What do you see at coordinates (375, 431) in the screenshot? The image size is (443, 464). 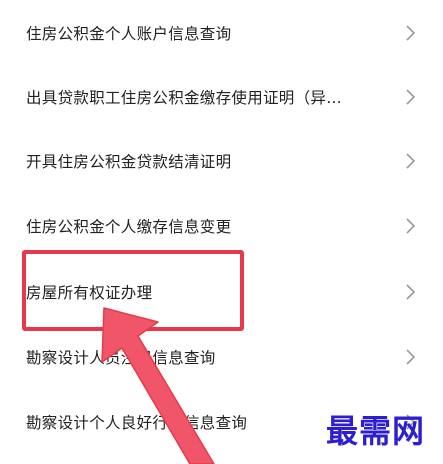 I see `watermark-logo: 最需网` at bounding box center [375, 431].